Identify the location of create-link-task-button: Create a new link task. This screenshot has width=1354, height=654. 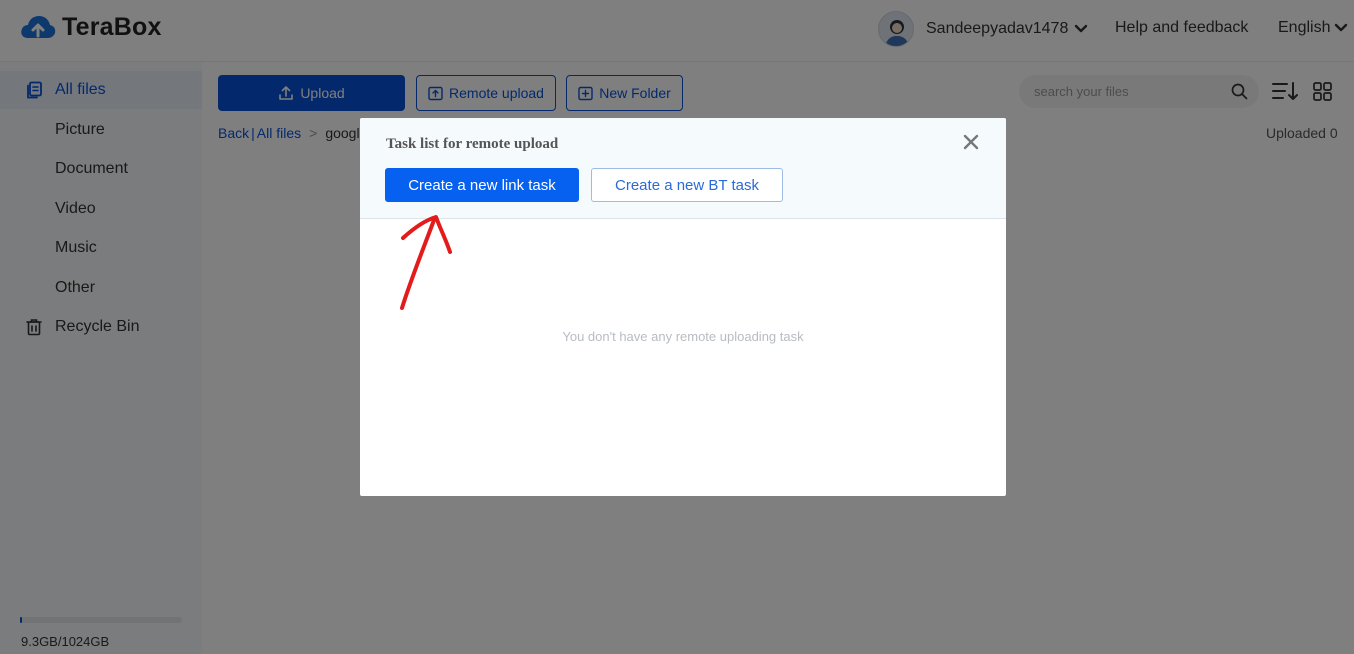
(482, 185).